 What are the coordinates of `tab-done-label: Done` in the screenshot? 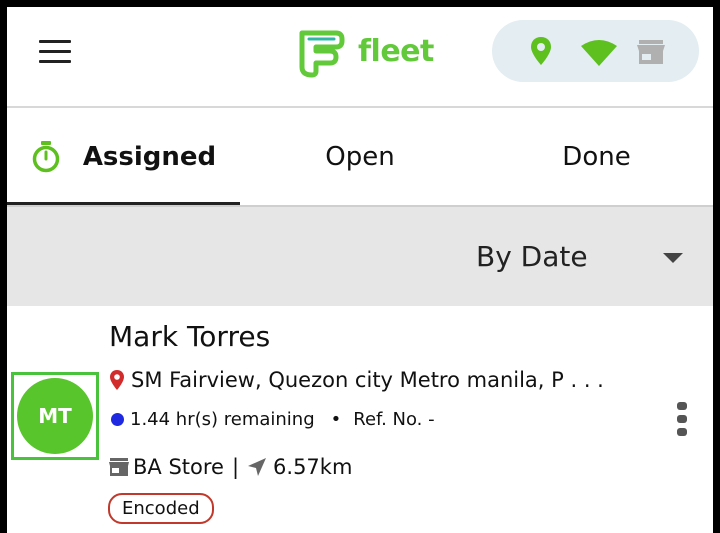 It's located at (596, 156).